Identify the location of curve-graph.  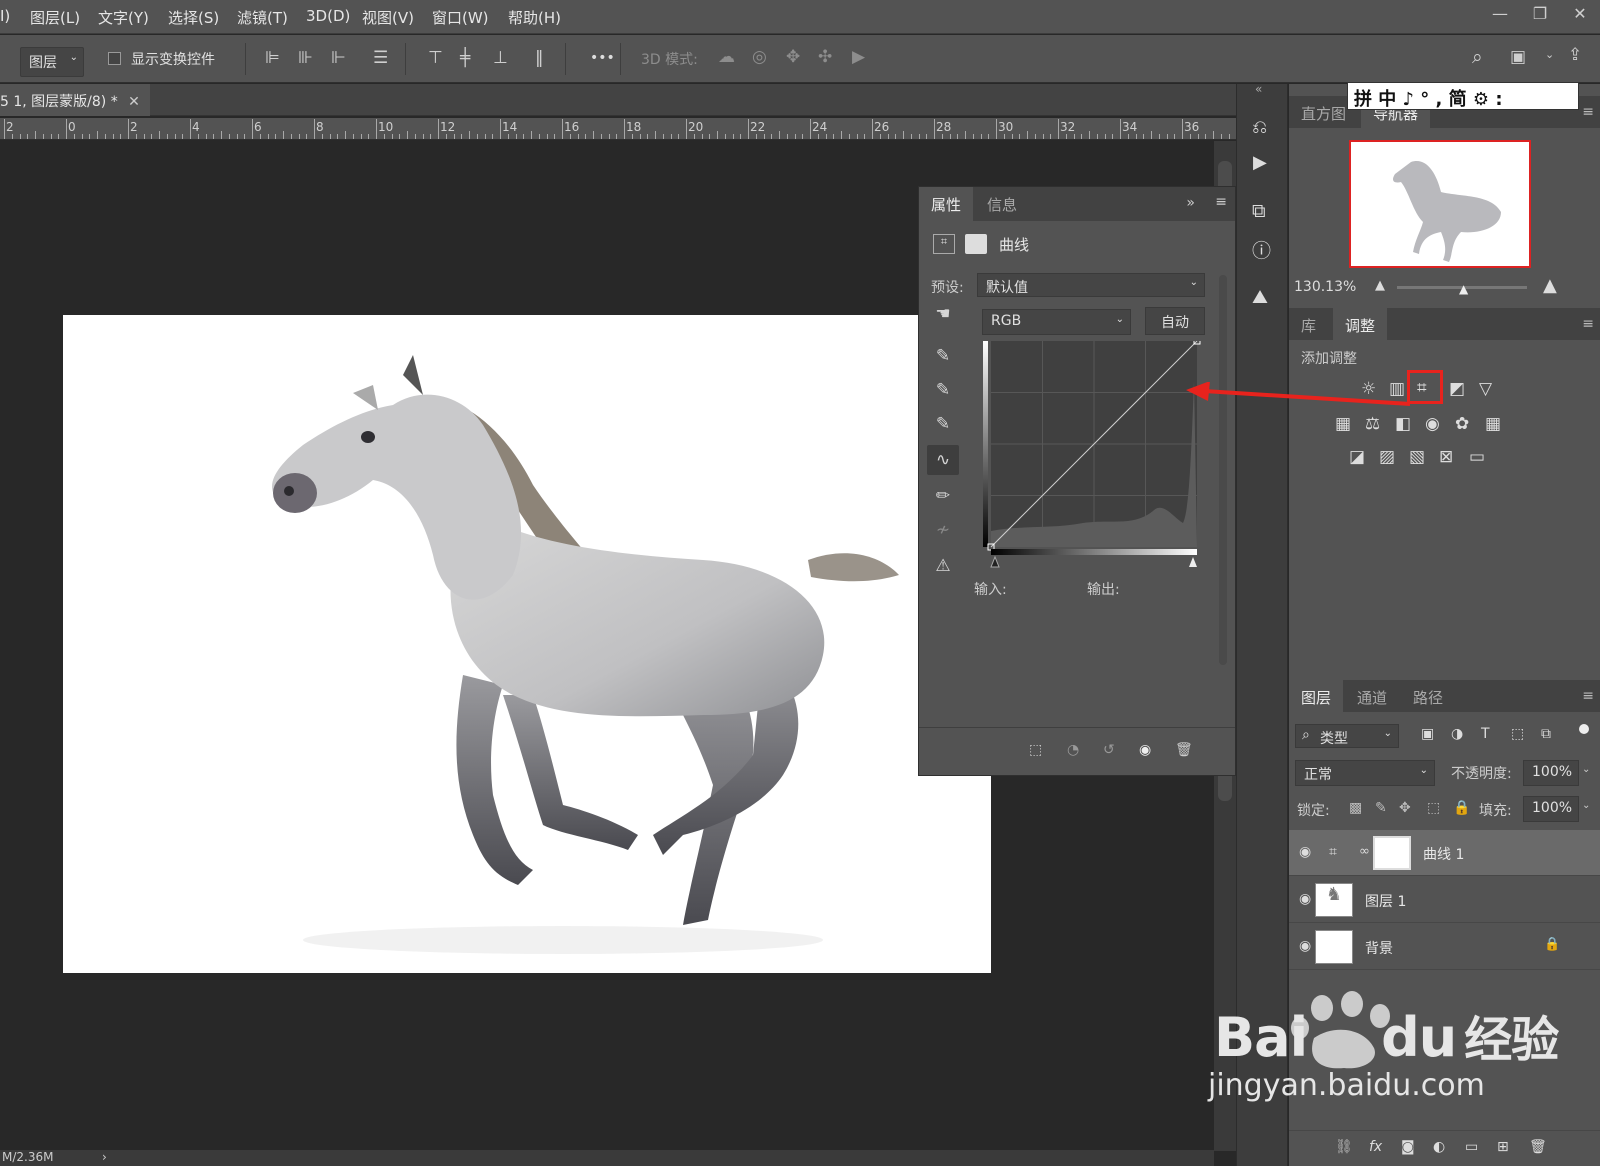
(1093, 457).